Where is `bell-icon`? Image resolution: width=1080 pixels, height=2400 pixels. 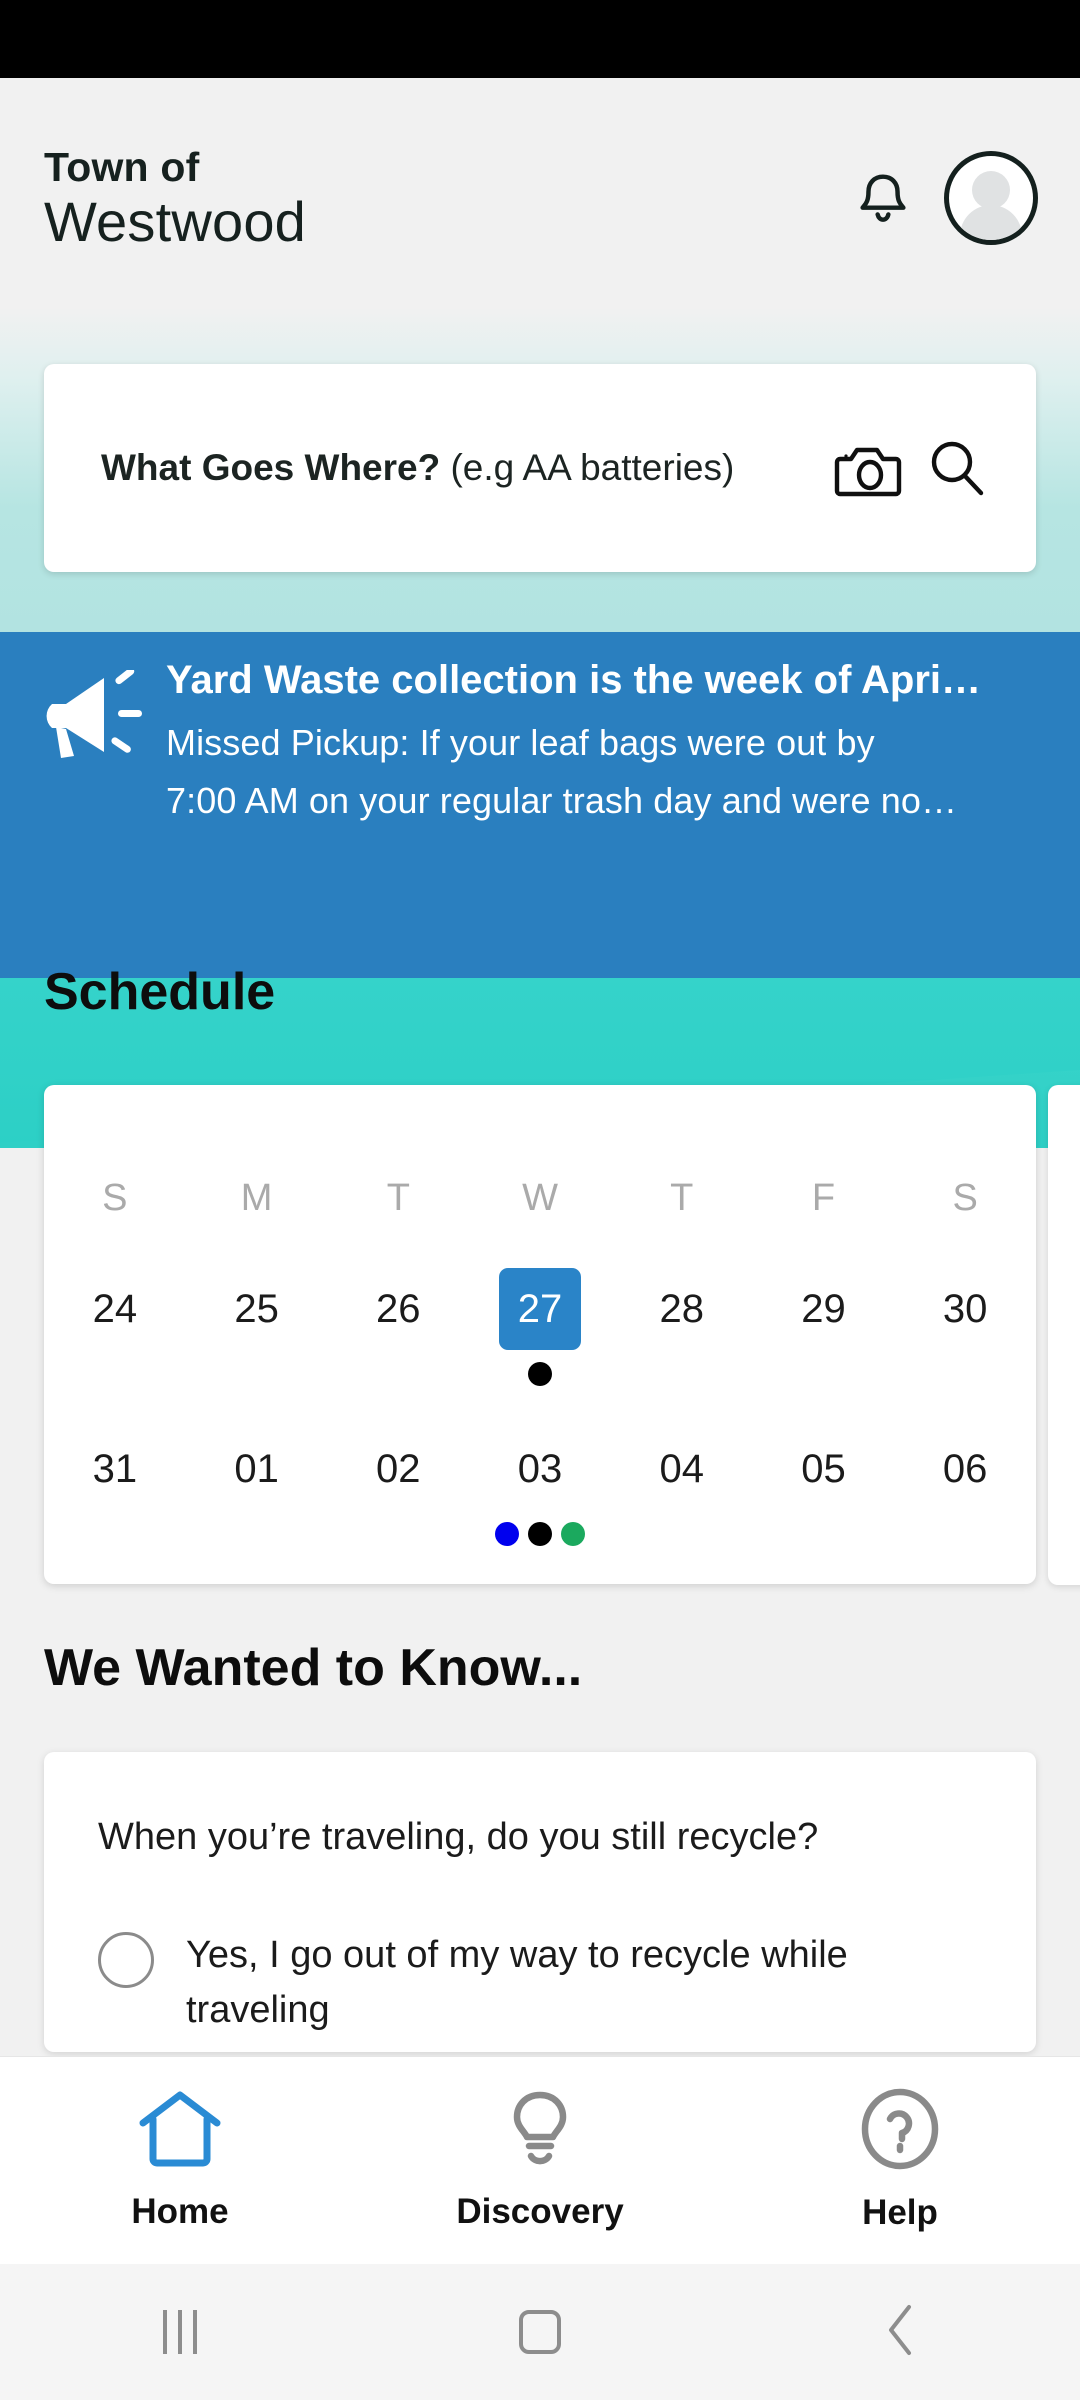 bell-icon is located at coordinates (883, 198).